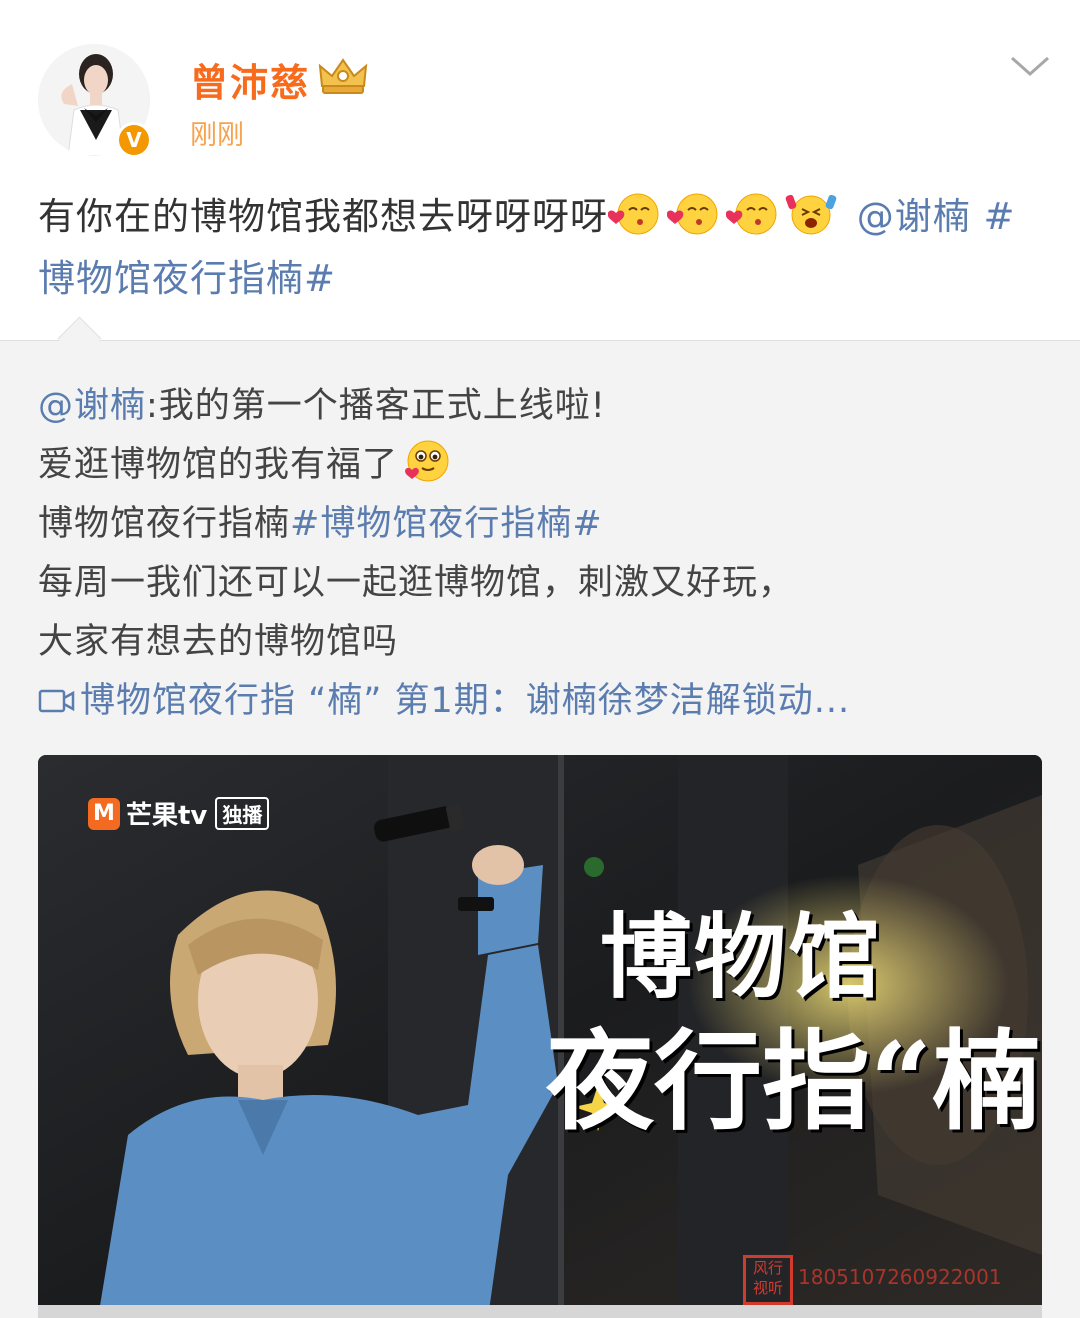 This screenshot has width=1080, height=1318. Describe the element at coordinates (427, 461) in the screenshot. I see `adore-emoji-icon` at that location.